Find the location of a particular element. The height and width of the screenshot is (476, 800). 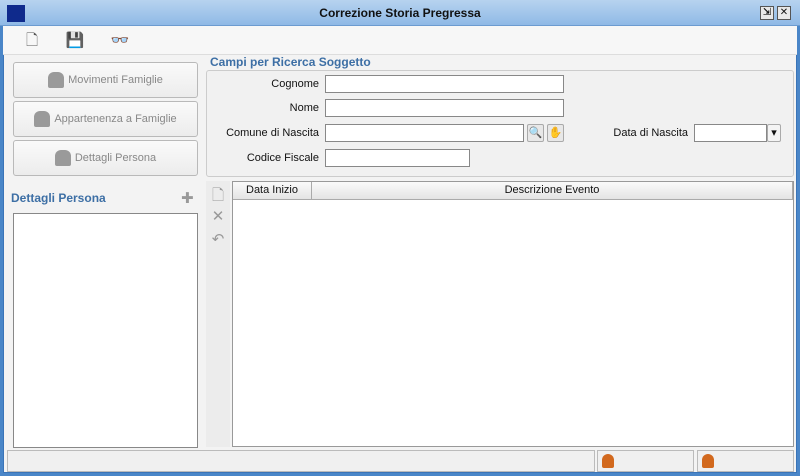

movimenti-famiglie-button: Movimenti Famiglie is located at coordinates (105, 80).